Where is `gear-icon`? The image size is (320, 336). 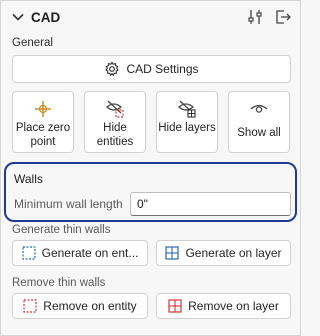 gear-icon is located at coordinates (112, 69).